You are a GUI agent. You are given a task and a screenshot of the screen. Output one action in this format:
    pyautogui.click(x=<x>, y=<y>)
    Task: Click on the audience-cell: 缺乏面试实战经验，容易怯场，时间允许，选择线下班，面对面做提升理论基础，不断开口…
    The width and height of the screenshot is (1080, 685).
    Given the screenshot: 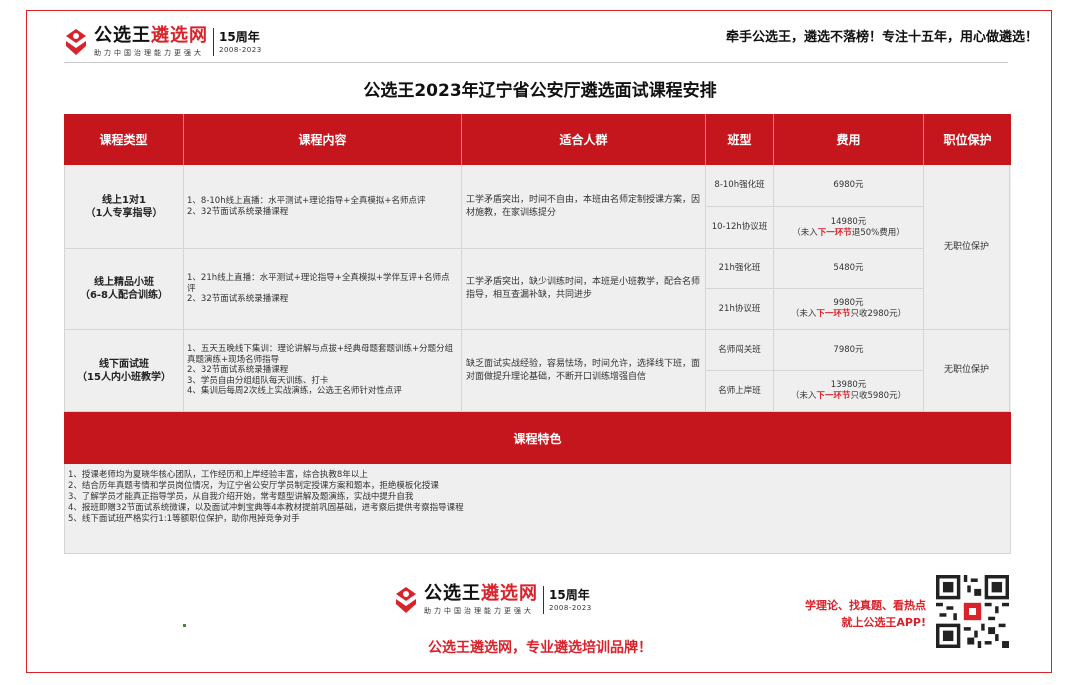 What is the action you would take?
    pyautogui.click(x=583, y=371)
    